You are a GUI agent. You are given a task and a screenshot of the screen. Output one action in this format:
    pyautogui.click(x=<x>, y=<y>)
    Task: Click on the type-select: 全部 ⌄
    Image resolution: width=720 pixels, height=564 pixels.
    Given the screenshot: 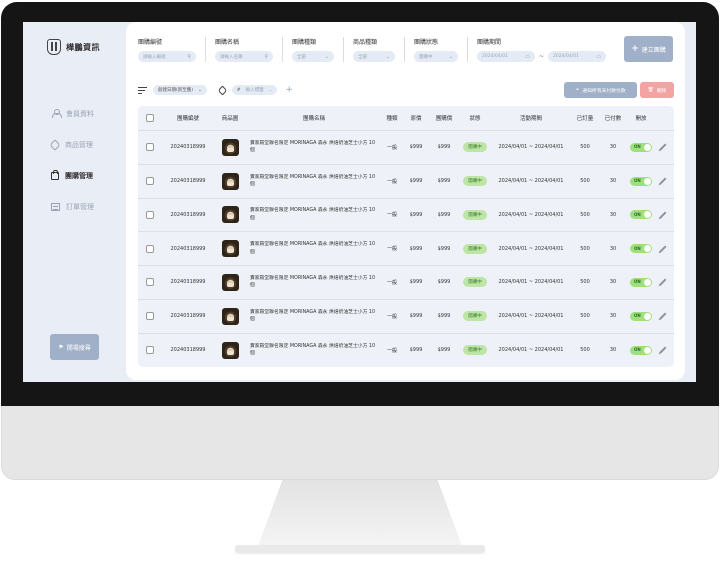 What is the action you would take?
    pyautogui.click(x=313, y=56)
    